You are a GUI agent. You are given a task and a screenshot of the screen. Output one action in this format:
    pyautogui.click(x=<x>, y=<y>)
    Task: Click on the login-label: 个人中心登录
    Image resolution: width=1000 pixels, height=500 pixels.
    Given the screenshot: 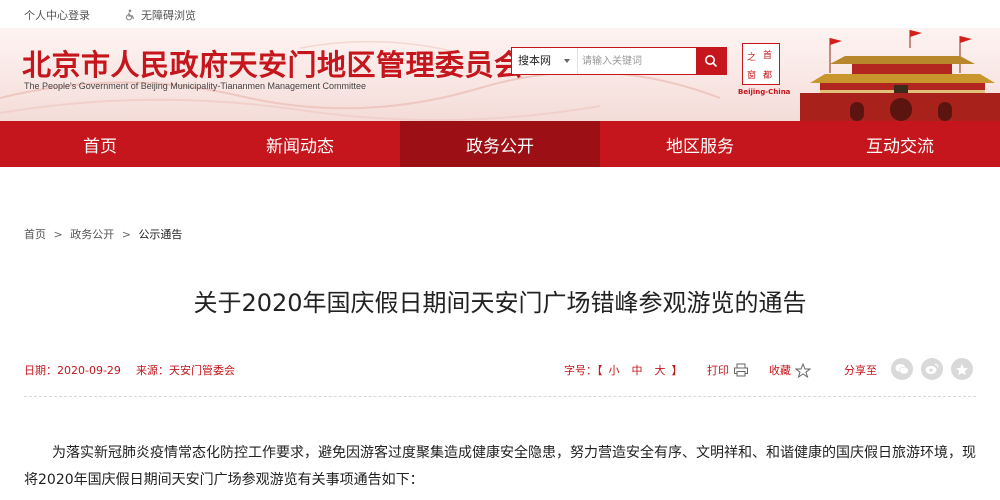 What is the action you would take?
    pyautogui.click(x=57, y=15)
    